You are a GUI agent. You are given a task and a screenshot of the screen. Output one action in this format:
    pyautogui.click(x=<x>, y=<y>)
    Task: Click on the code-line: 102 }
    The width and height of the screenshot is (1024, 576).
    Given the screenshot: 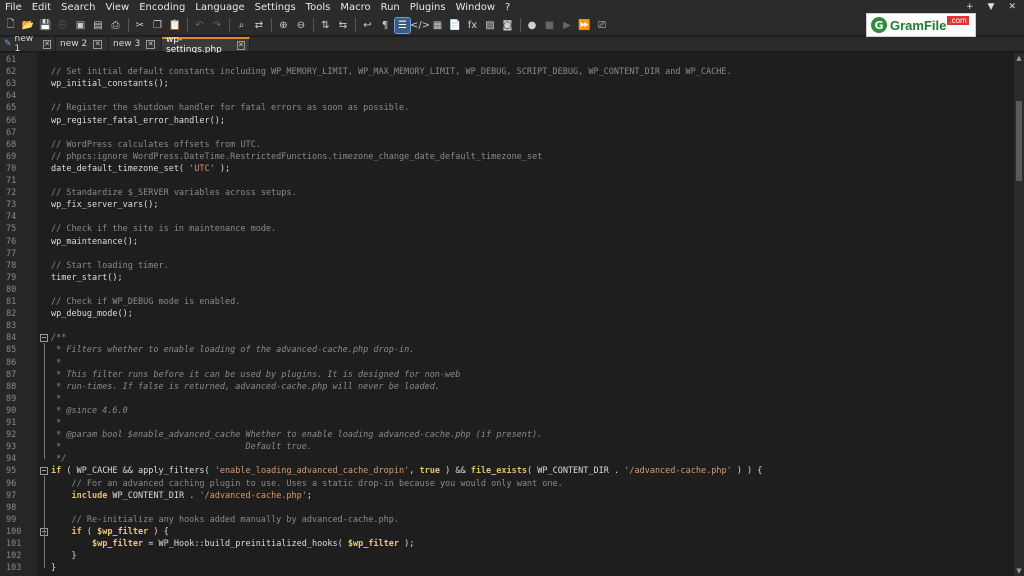 What is the action you would take?
    pyautogui.click(x=507, y=556)
    